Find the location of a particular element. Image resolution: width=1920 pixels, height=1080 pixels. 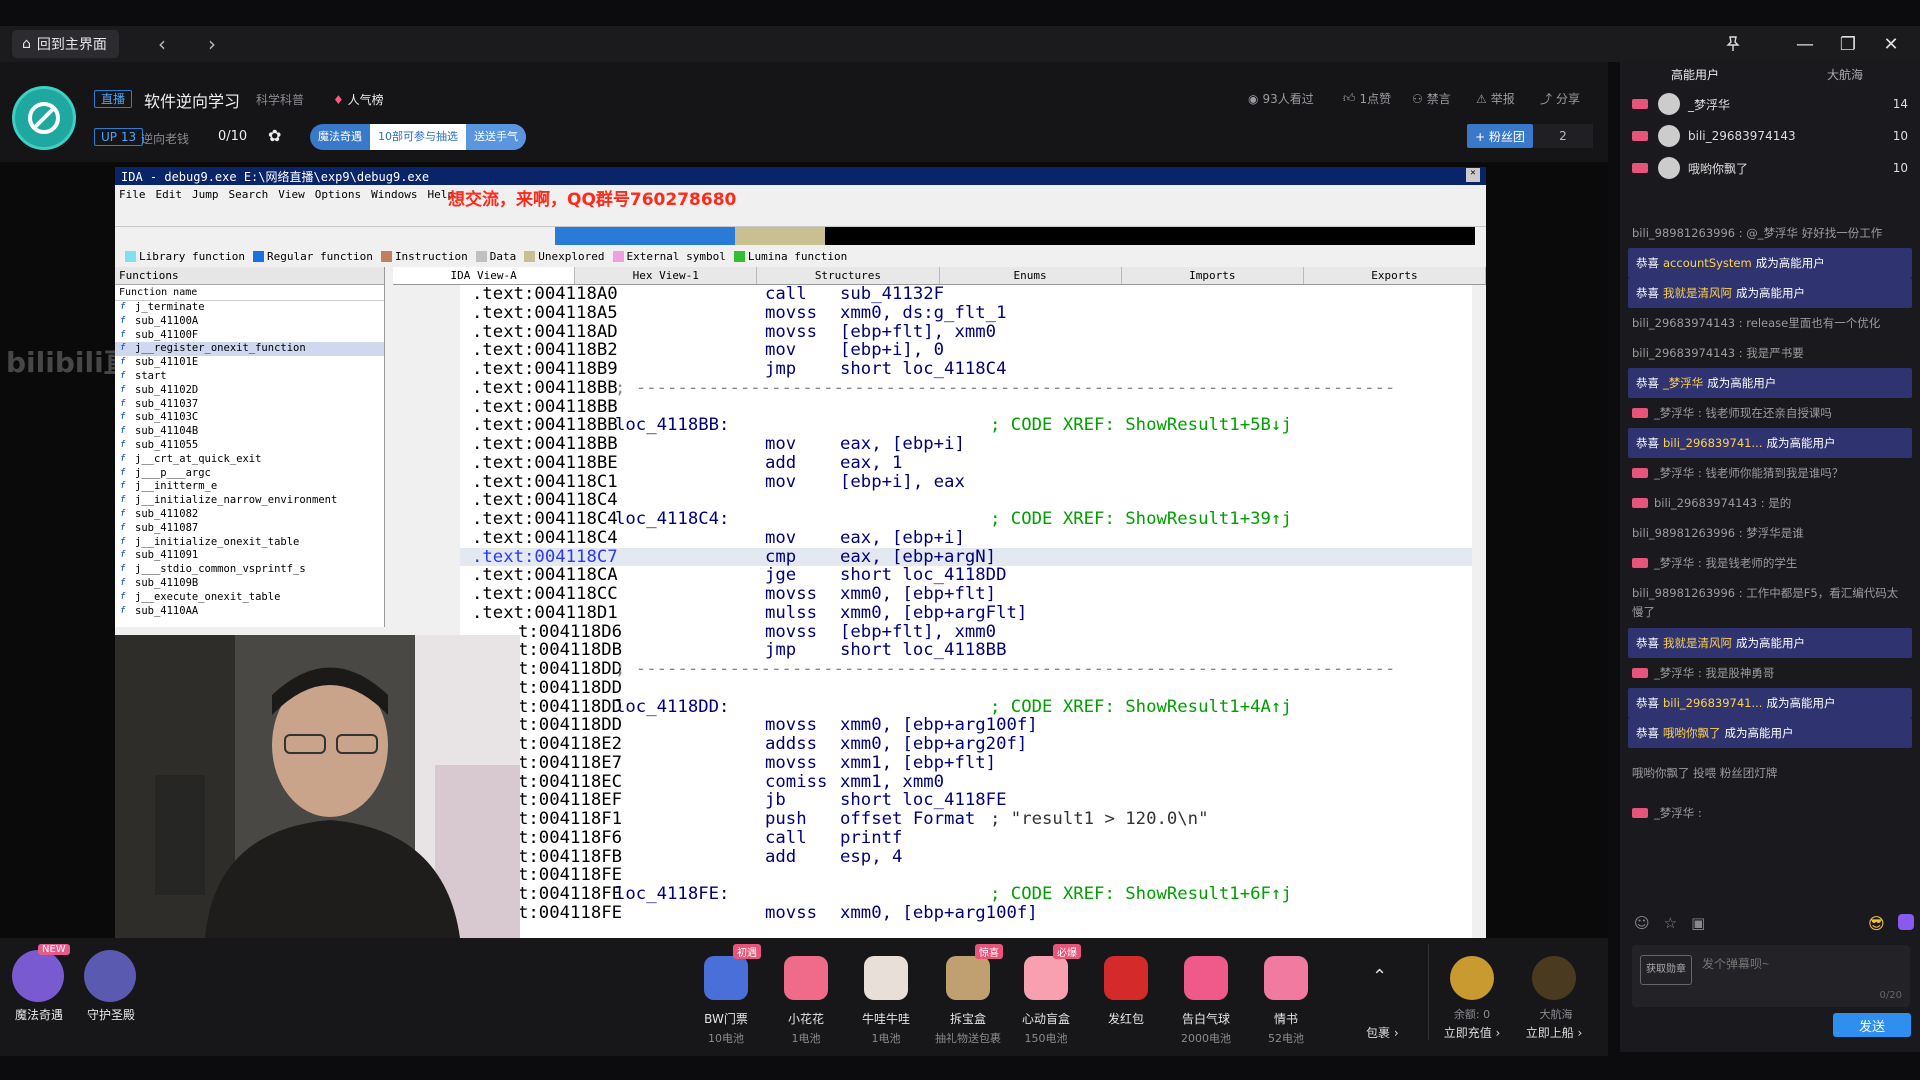

code-comment: ; "result1 > 120.0\n" is located at coordinates (1099, 819).